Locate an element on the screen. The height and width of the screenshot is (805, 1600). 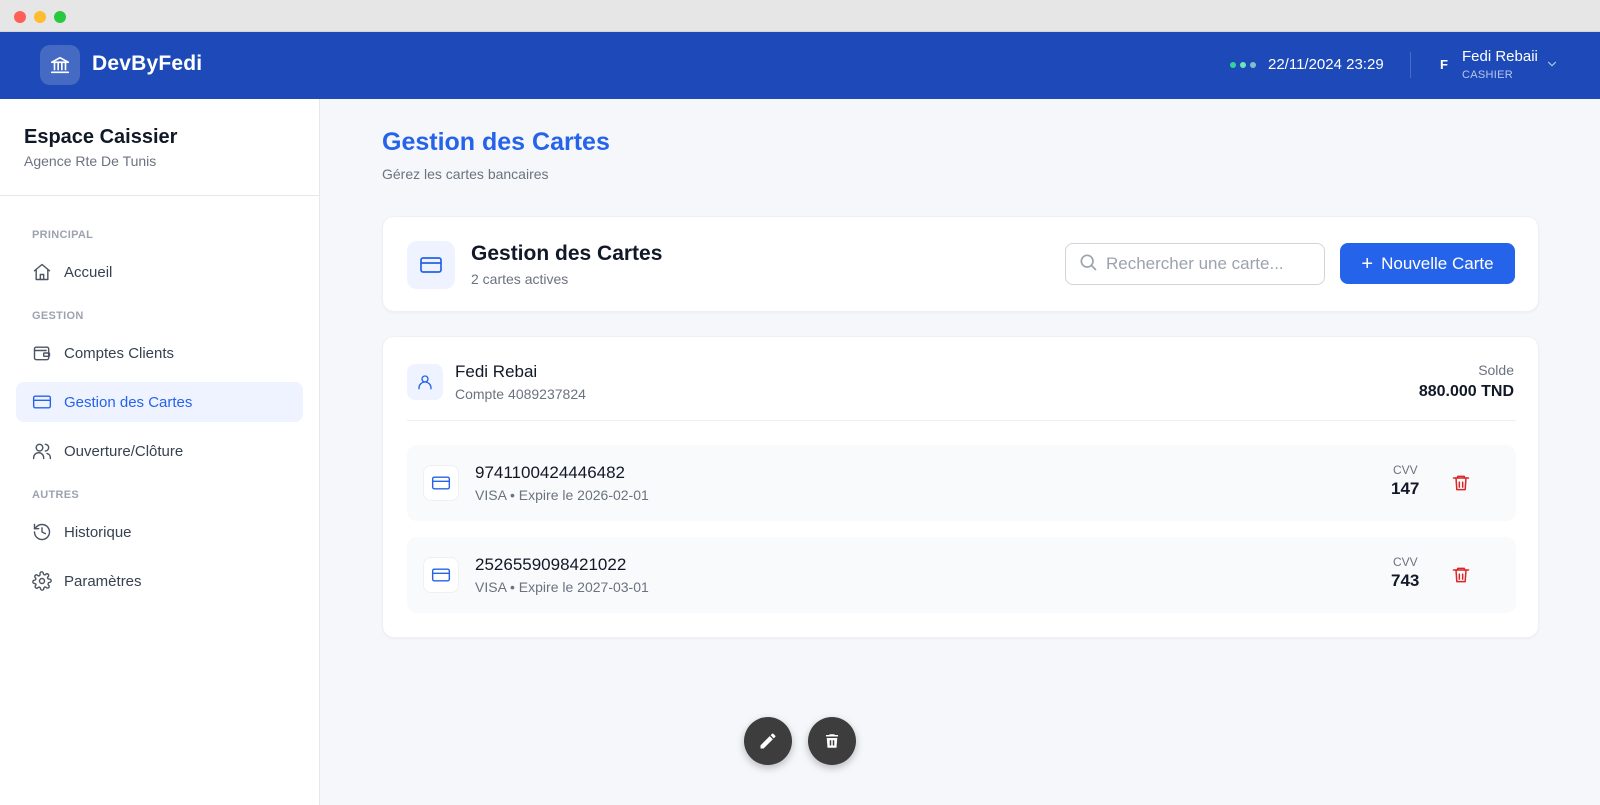
panel-divider is located at coordinates (961, 420).